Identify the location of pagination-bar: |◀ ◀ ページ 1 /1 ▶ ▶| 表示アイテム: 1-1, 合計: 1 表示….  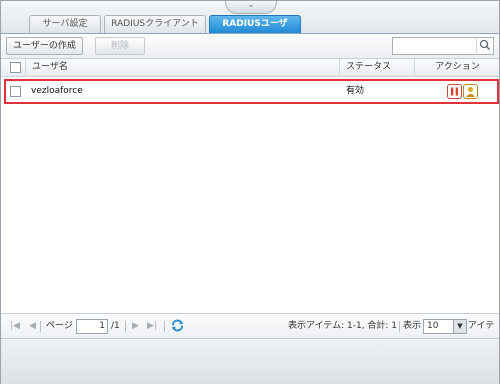
(250, 334).